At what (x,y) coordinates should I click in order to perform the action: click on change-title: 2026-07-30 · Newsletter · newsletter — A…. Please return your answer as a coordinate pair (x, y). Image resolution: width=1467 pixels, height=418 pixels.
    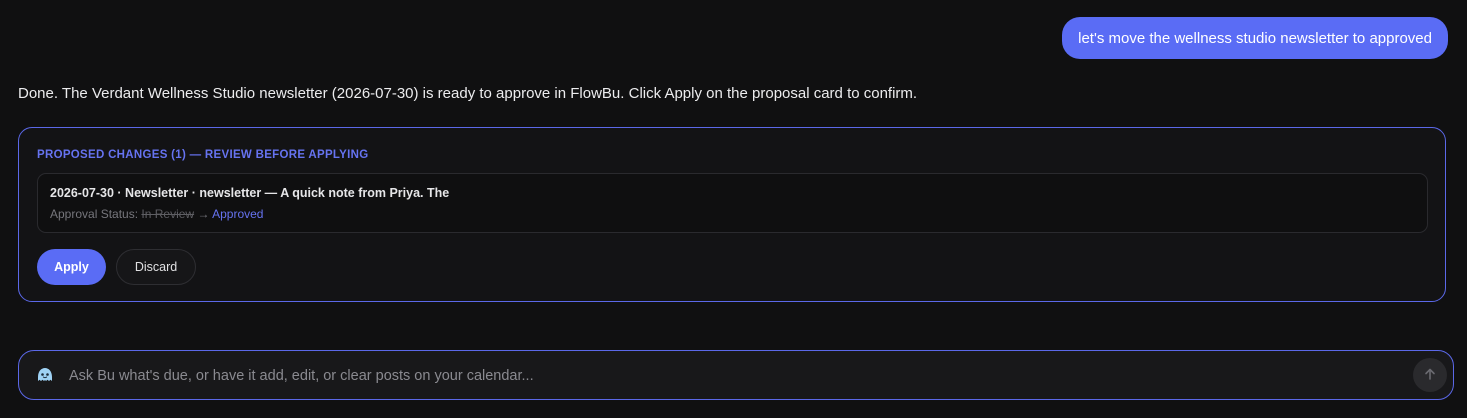
    Looking at the image, I should click on (250, 193).